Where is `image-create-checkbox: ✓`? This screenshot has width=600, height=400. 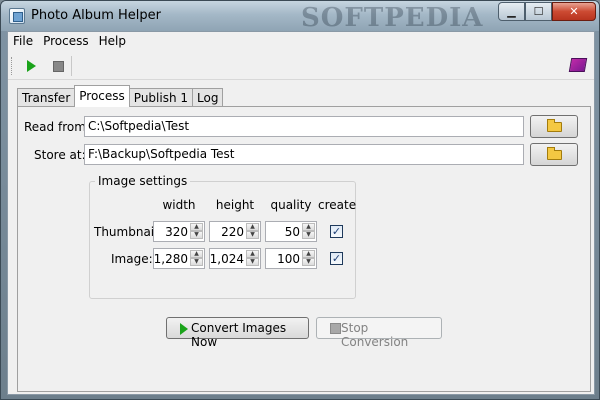 image-create-checkbox: ✓ is located at coordinates (336, 258).